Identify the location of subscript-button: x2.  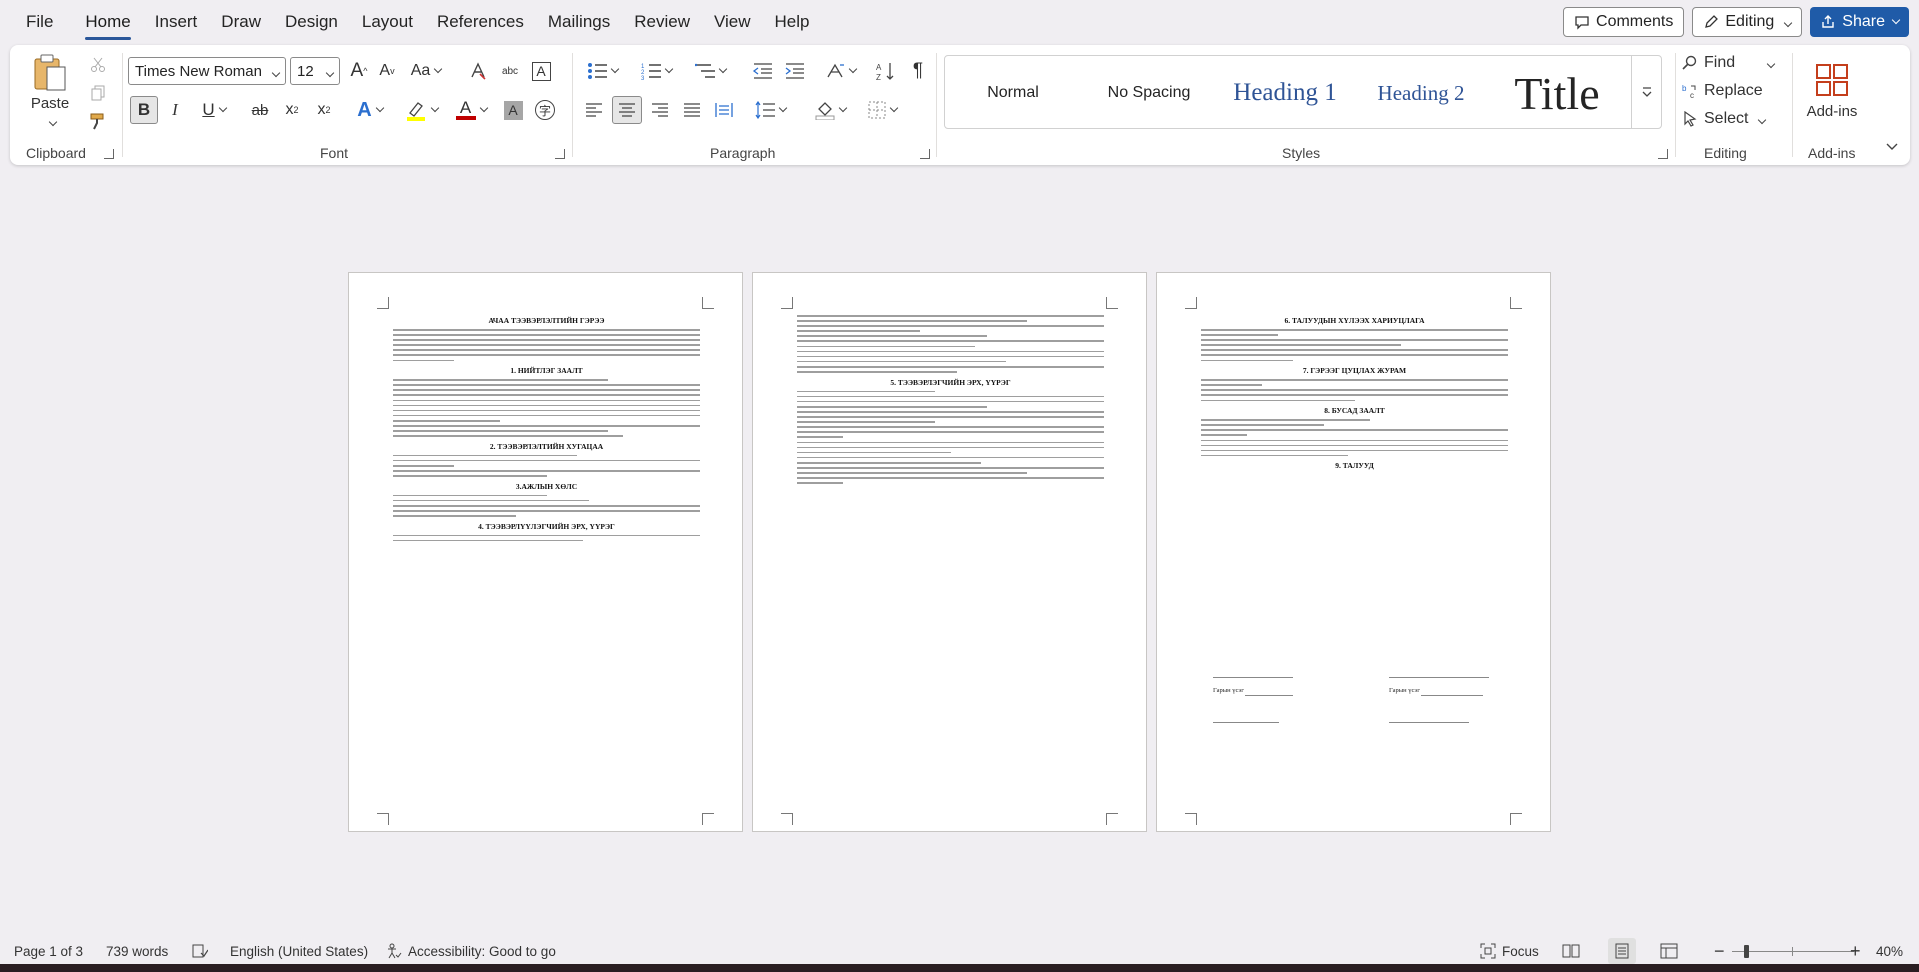
(292, 110).